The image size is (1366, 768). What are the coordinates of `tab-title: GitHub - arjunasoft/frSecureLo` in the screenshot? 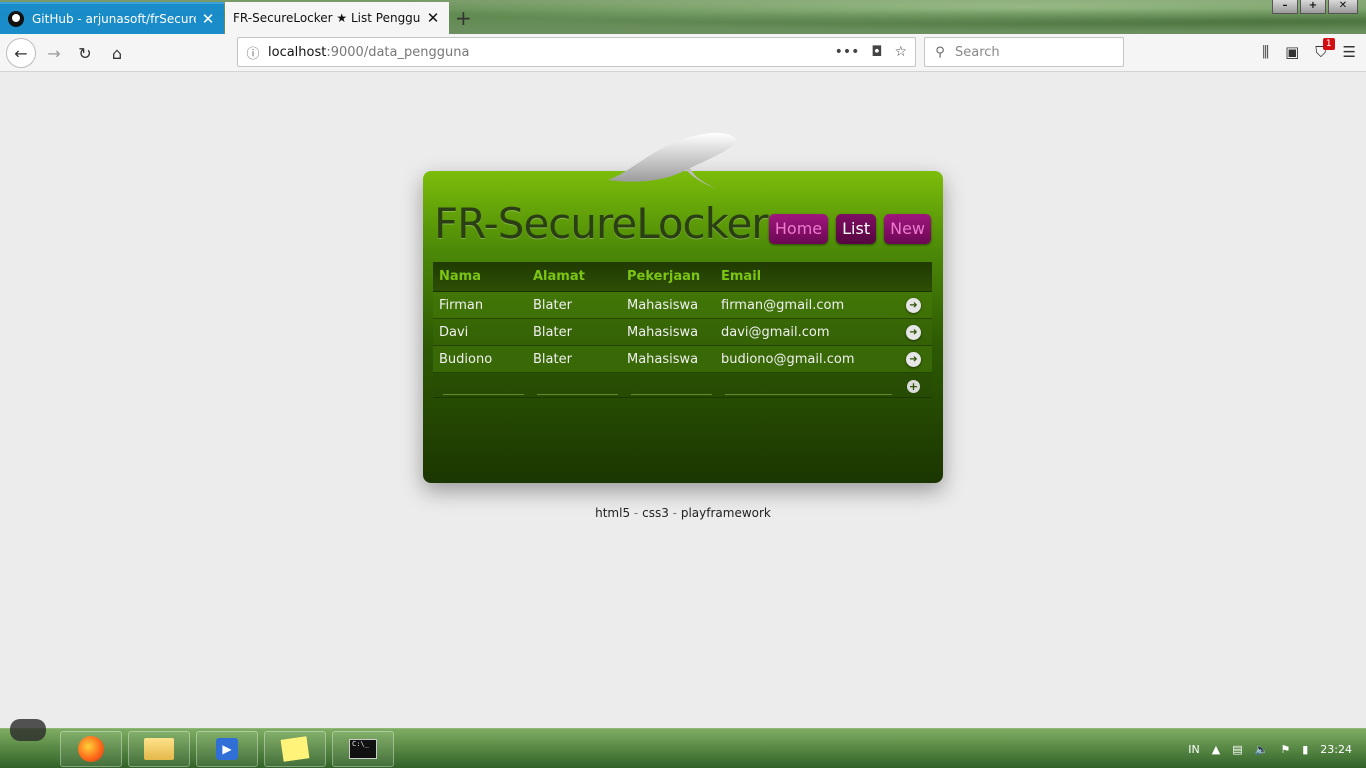 It's located at (114, 19).